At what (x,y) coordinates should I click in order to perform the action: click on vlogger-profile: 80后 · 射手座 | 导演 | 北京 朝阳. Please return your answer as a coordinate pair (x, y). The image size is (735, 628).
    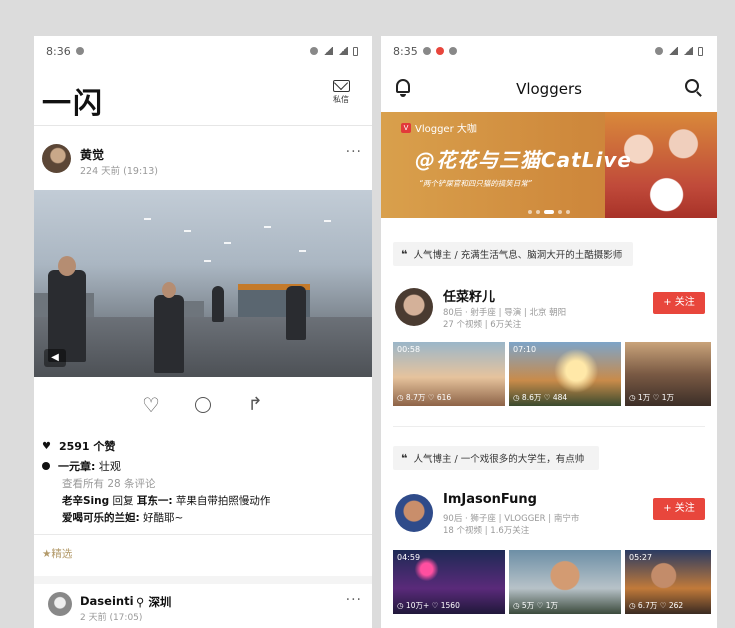
    Looking at the image, I should click on (505, 313).